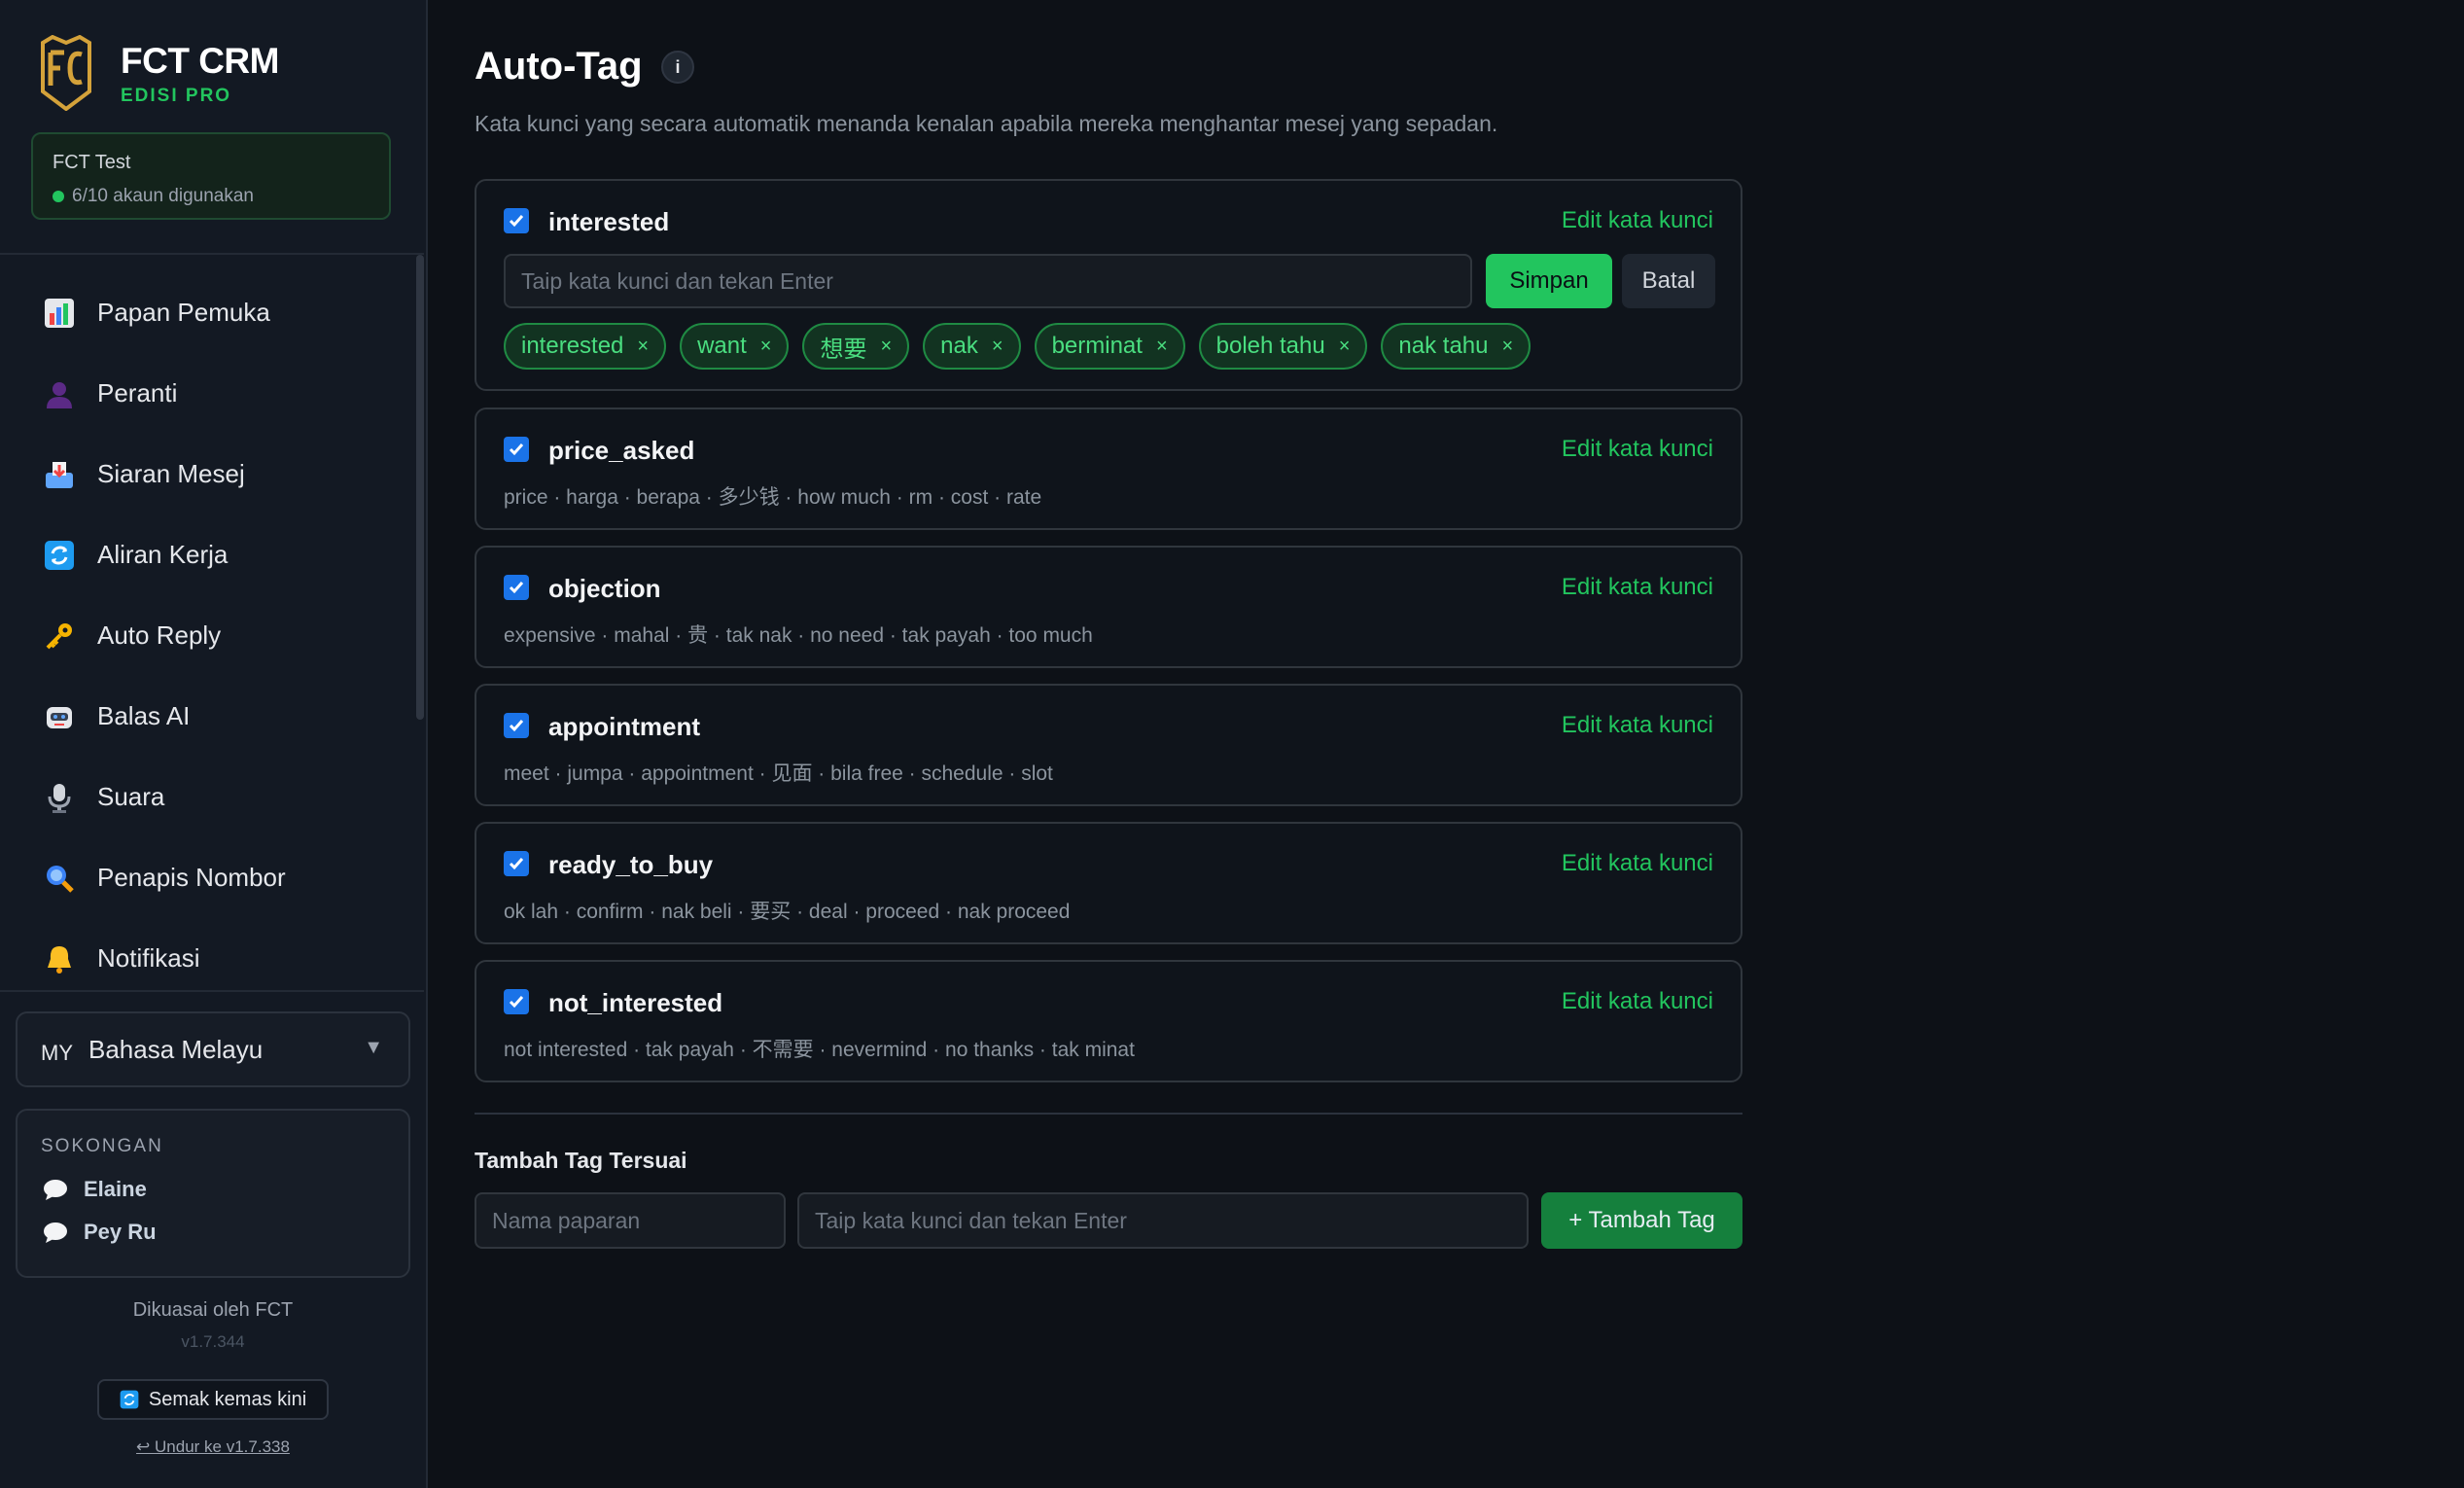  Describe the element at coordinates (959, 346) in the screenshot. I see `keyword-chip-label: nak` at that location.